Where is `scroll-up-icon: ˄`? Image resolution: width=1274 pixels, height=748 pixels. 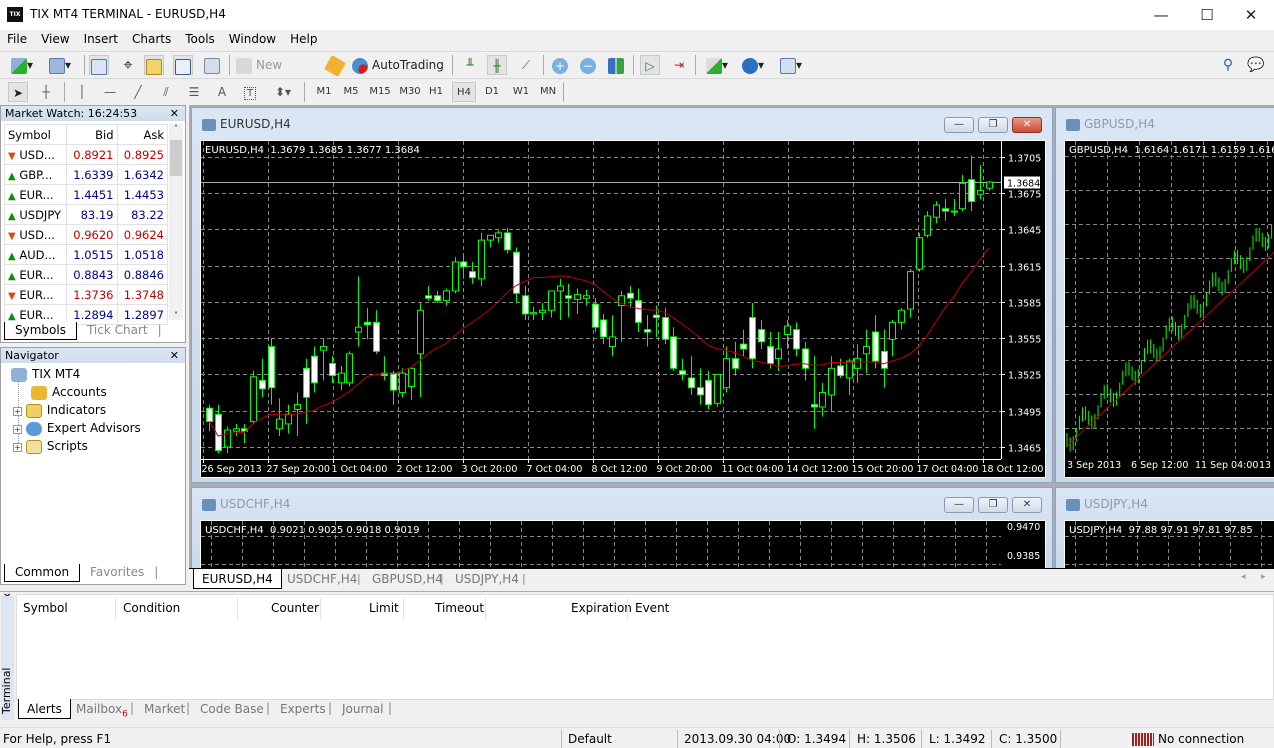 scroll-up-icon: ˄ is located at coordinates (176, 128).